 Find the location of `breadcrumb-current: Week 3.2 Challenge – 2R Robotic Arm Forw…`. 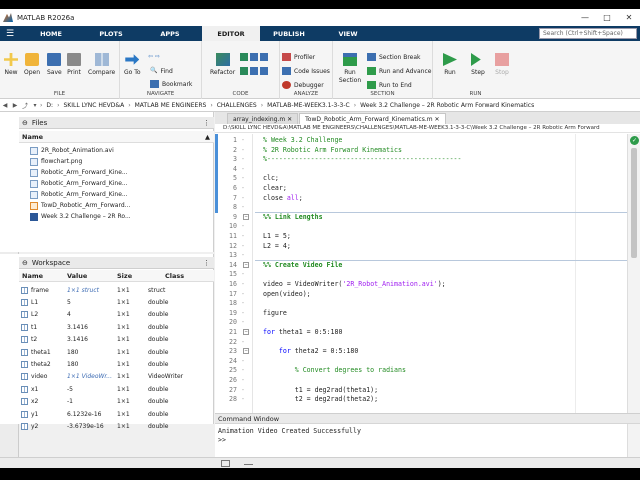

breadcrumb-current: Week 3.2 Challenge – 2R Robotic Arm Forw… is located at coordinates (447, 105).